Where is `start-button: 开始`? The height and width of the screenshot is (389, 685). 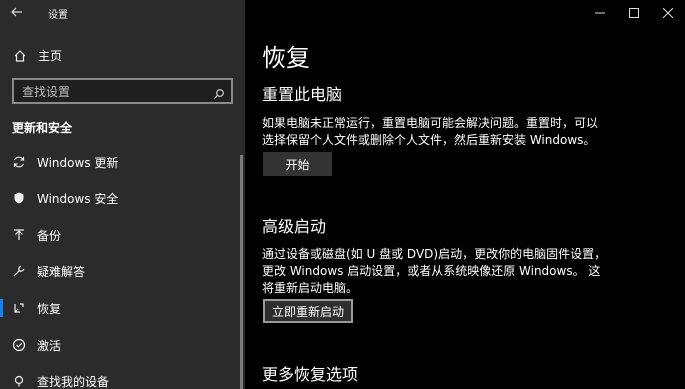
start-button: 开始 is located at coordinates (297, 164).